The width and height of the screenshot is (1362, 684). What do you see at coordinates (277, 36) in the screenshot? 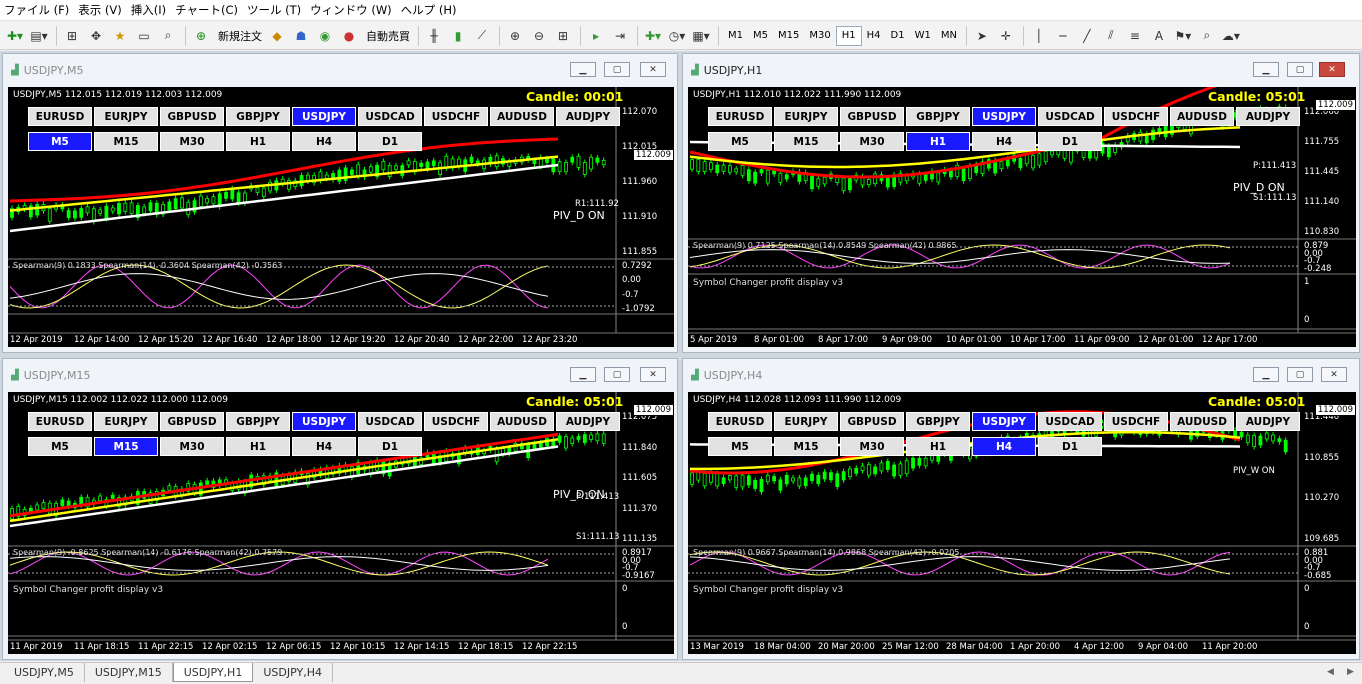
I see `meta-editor-icon: ◆` at bounding box center [277, 36].